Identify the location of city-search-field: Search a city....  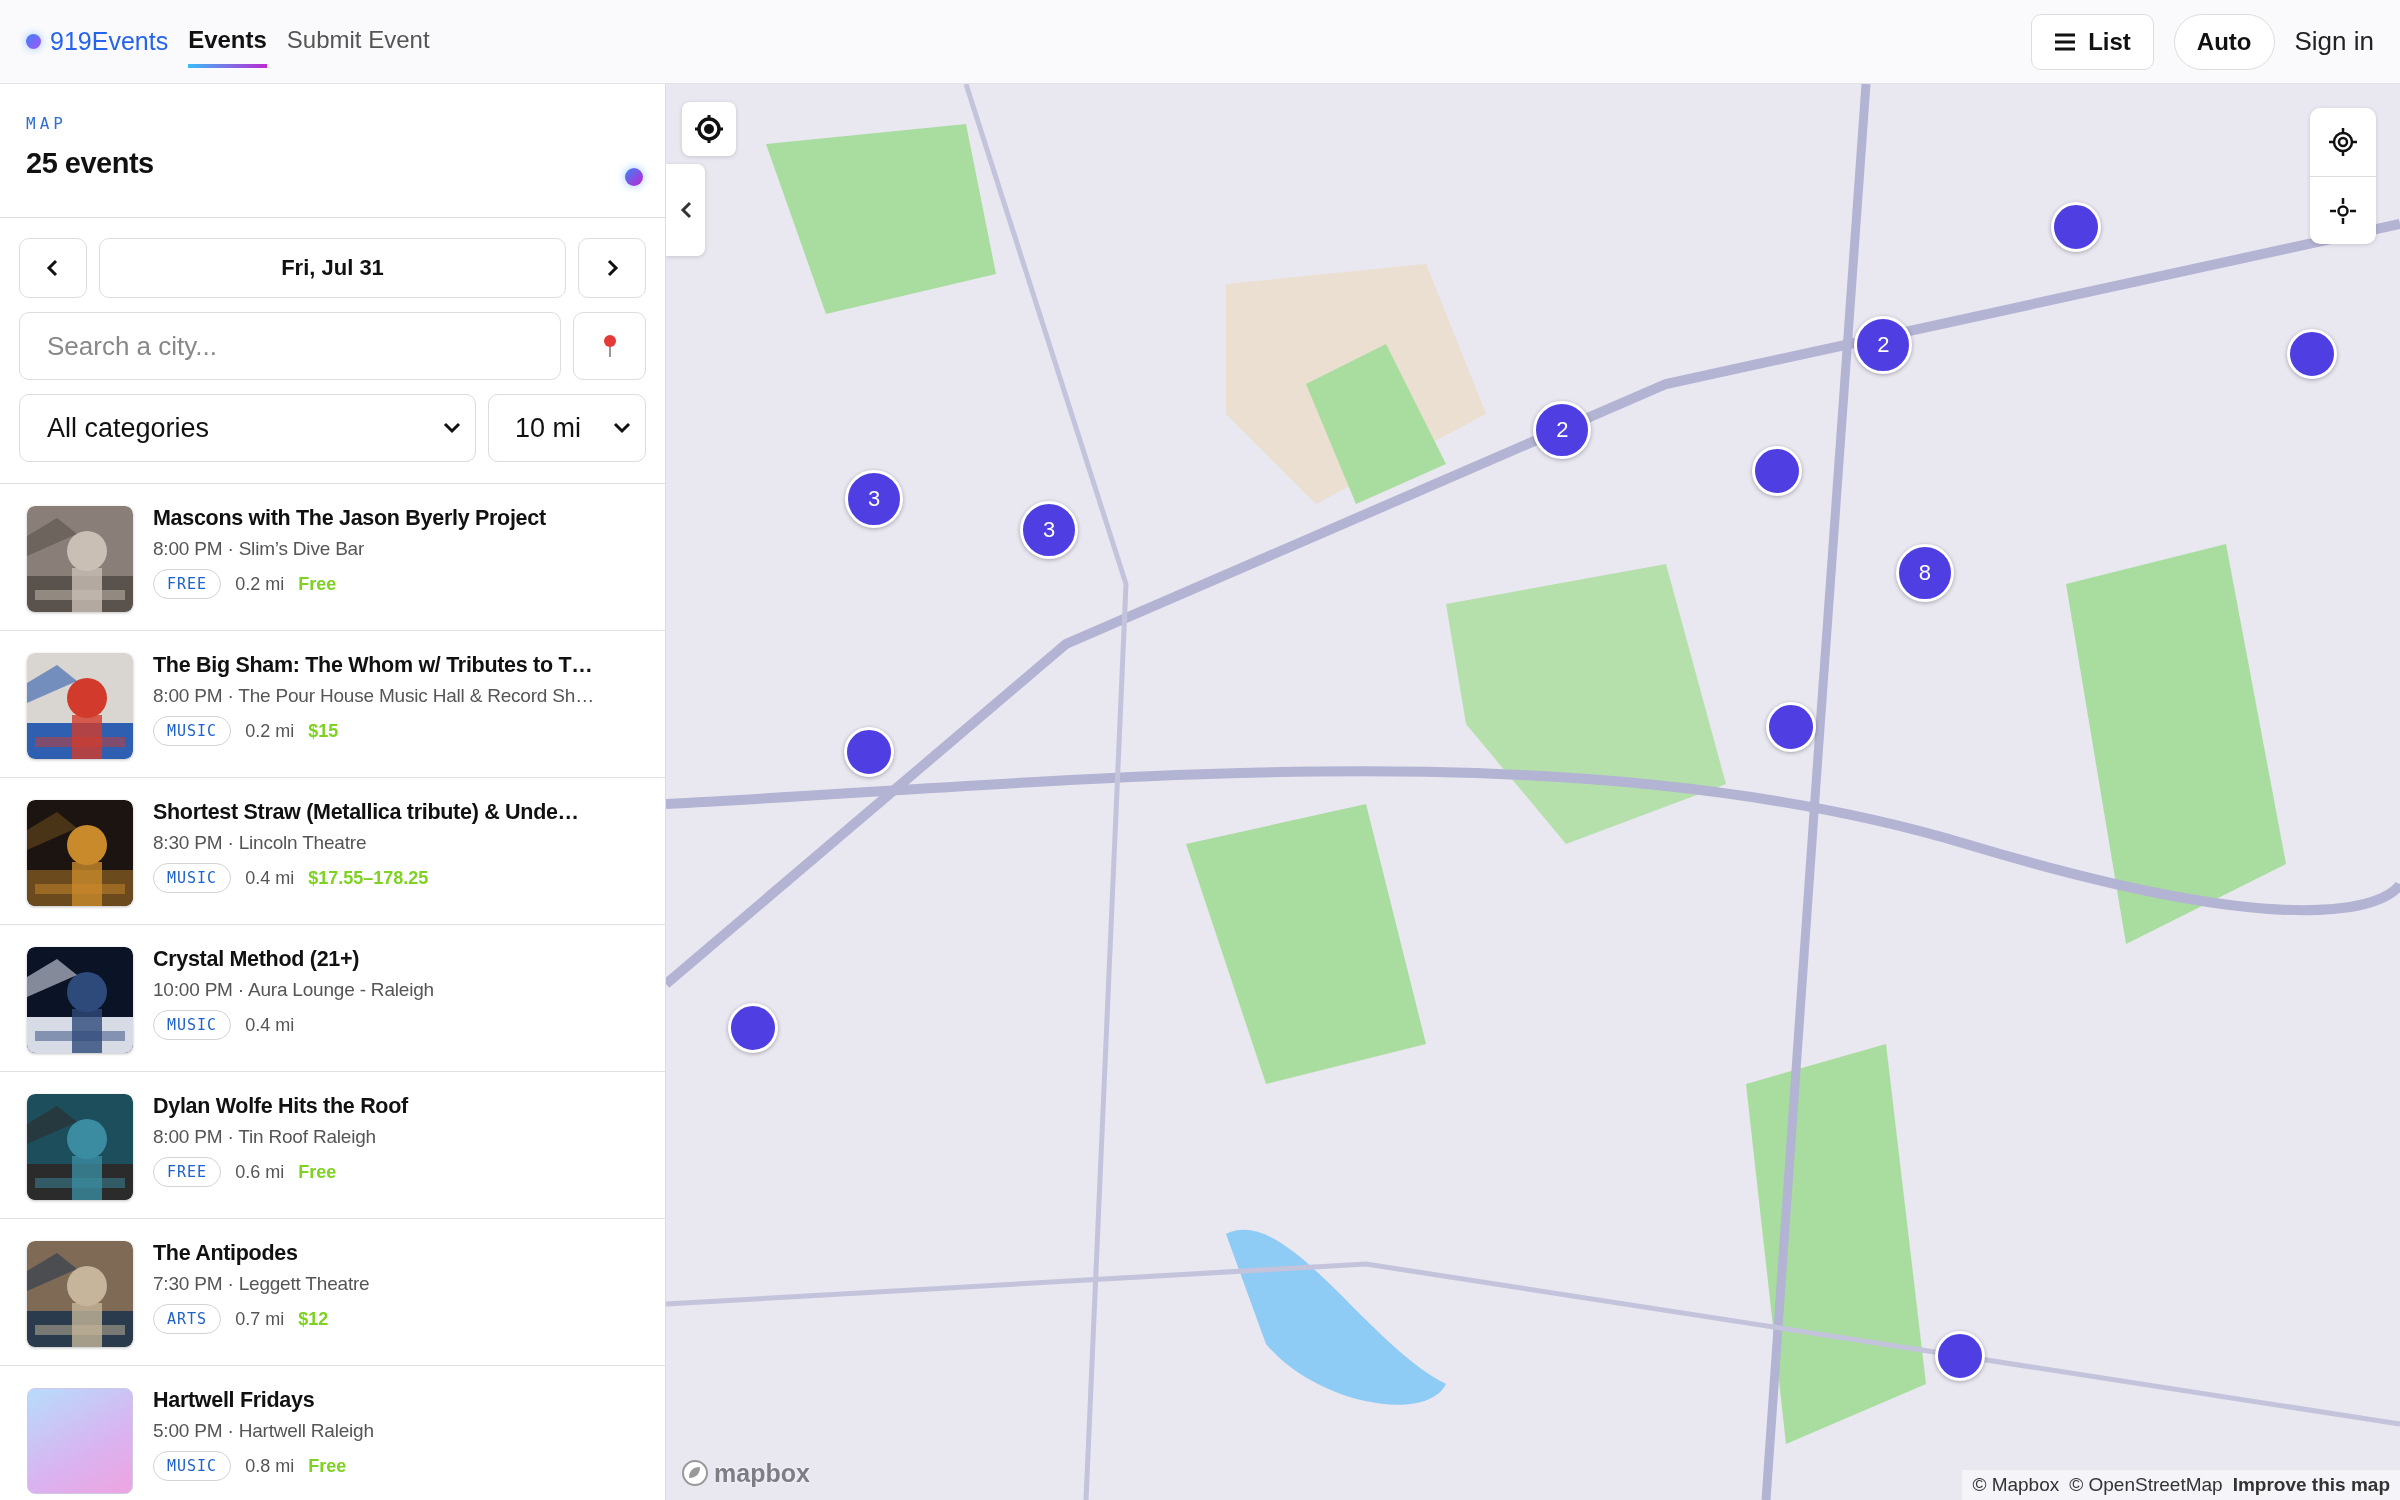
(290, 346).